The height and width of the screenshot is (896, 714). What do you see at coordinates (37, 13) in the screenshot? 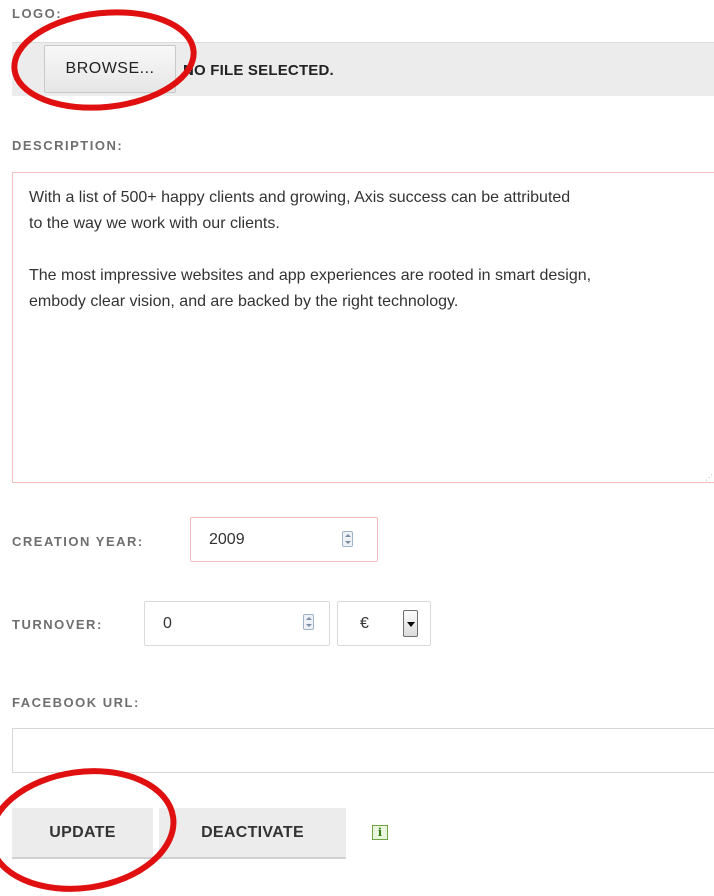
I see `logo-label: LOGO:` at bounding box center [37, 13].